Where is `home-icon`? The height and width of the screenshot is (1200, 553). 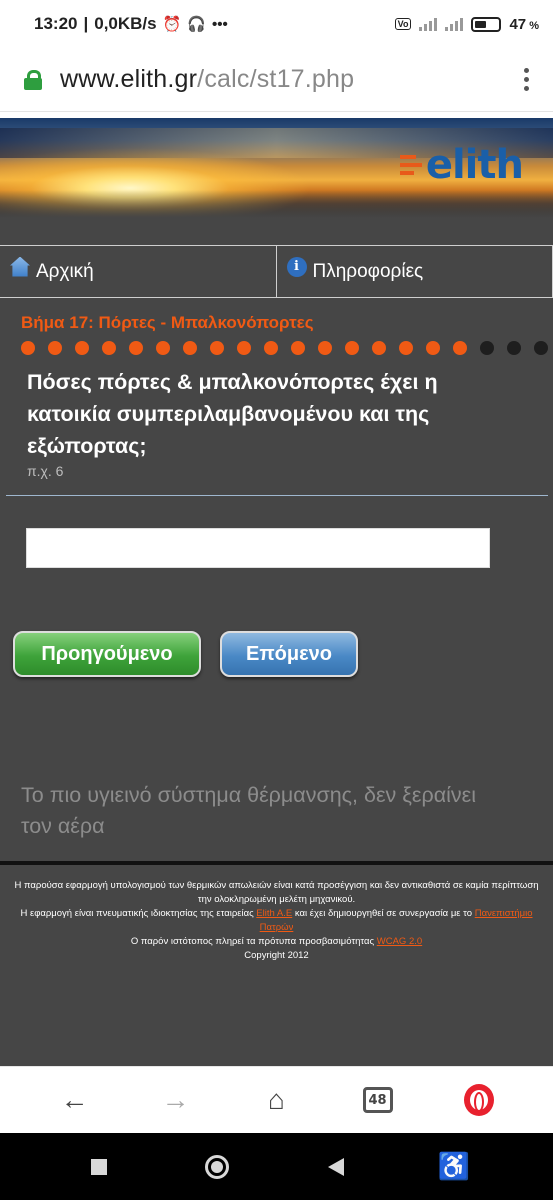 home-icon is located at coordinates (20, 266).